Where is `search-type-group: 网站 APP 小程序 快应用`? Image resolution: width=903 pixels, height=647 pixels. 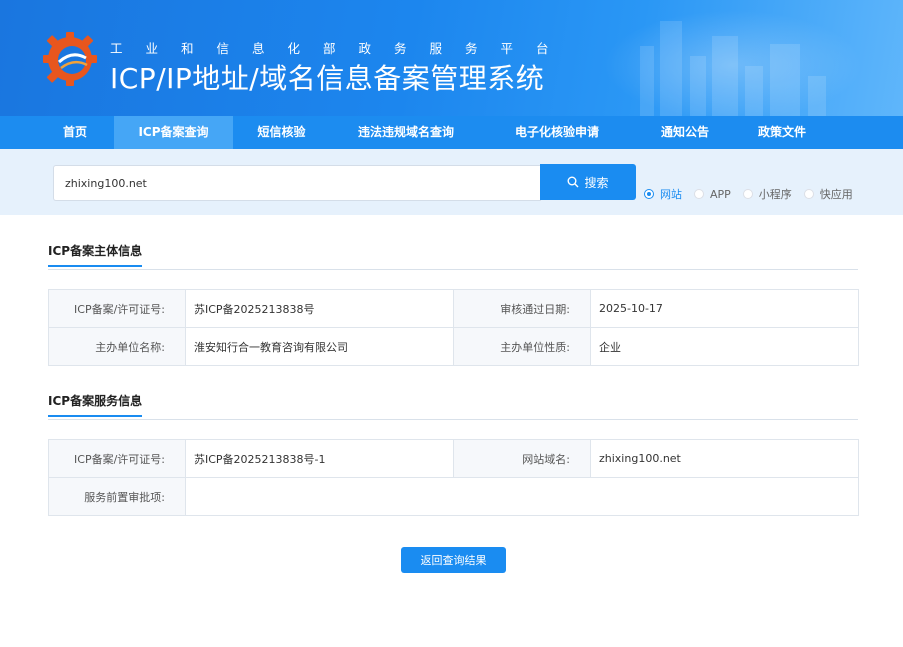
search-type-group: 网站 APP 小程序 快应用 is located at coordinates (754, 194).